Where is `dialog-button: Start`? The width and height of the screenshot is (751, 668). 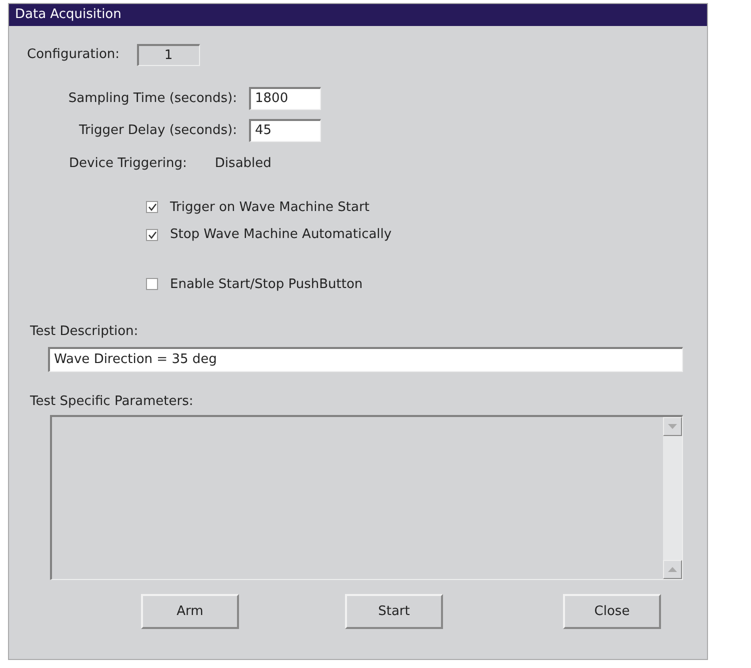 dialog-button: Start is located at coordinates (394, 611).